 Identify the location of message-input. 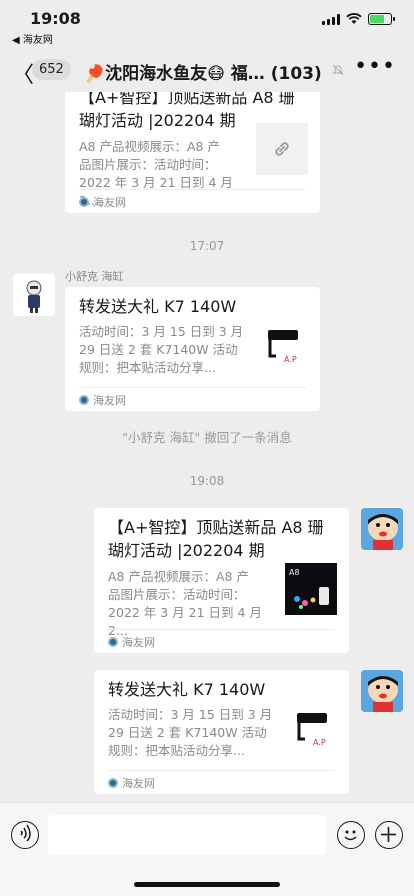
(187, 835).